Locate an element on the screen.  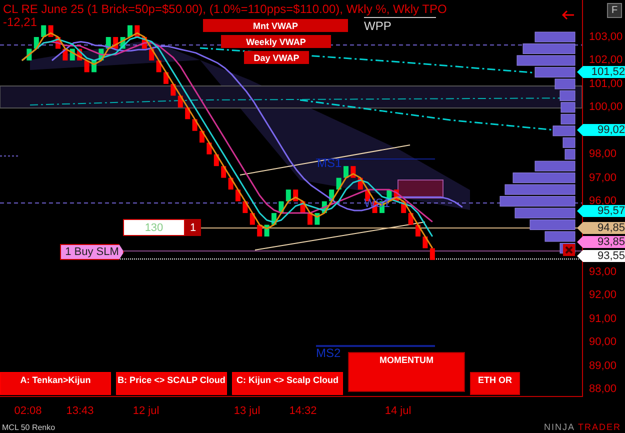
price-axis-label: 103,00 is located at coordinates (606, 37).